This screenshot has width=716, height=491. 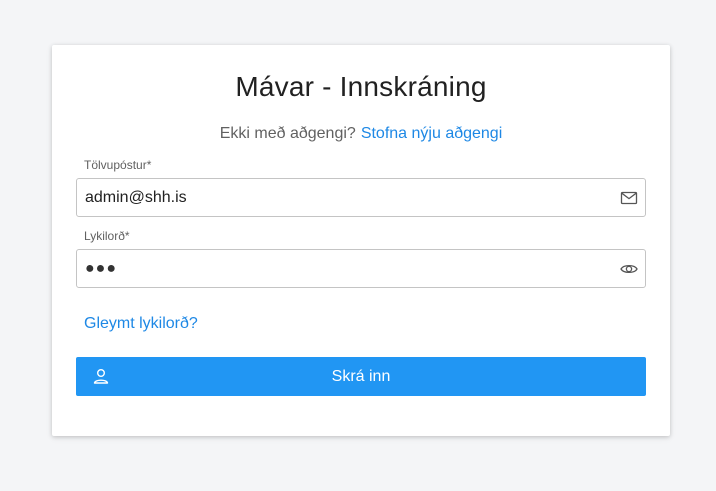 I want to click on login-button-label: Skrá inn, so click(x=361, y=376).